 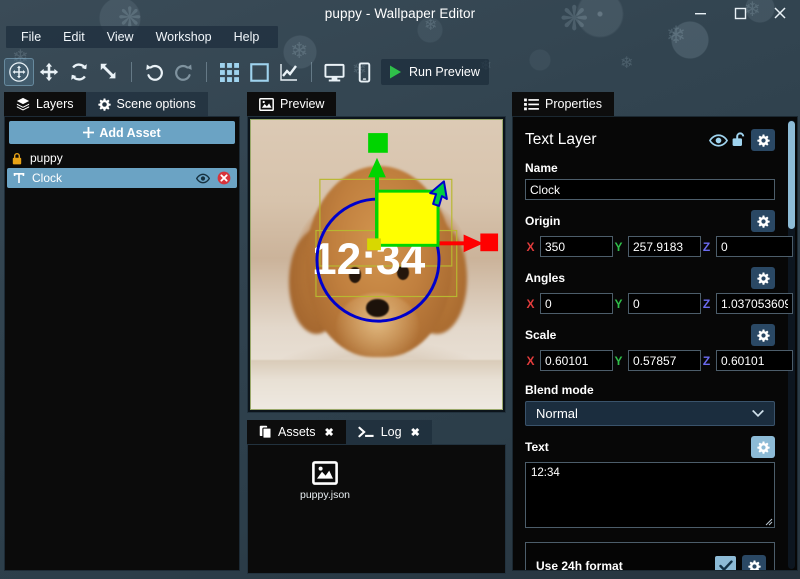 What do you see at coordinates (74, 37) in the screenshot?
I see `menu-item-edit: Edit` at bounding box center [74, 37].